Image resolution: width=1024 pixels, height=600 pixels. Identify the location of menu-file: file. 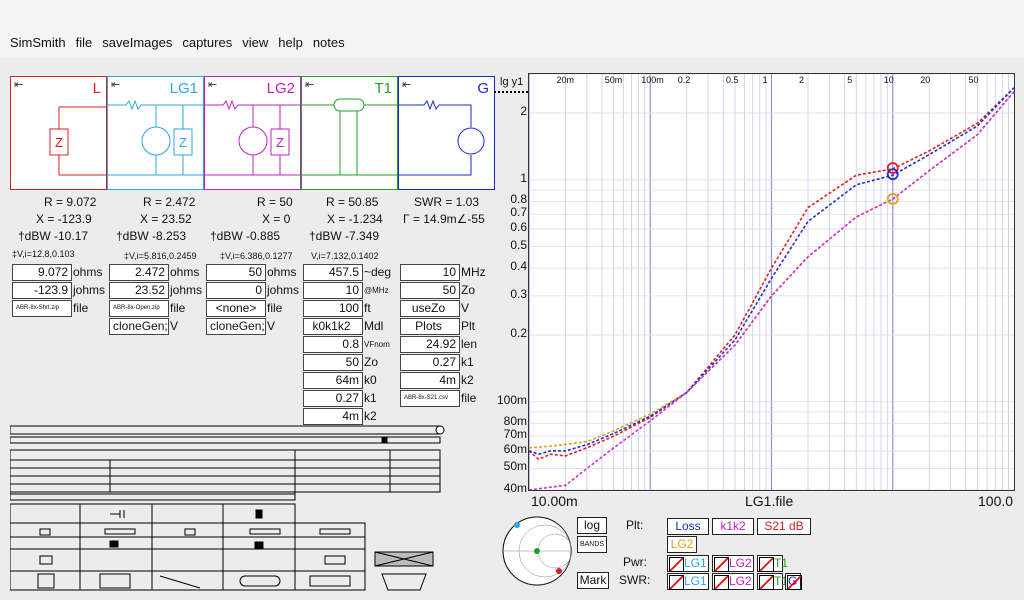
(84, 42).